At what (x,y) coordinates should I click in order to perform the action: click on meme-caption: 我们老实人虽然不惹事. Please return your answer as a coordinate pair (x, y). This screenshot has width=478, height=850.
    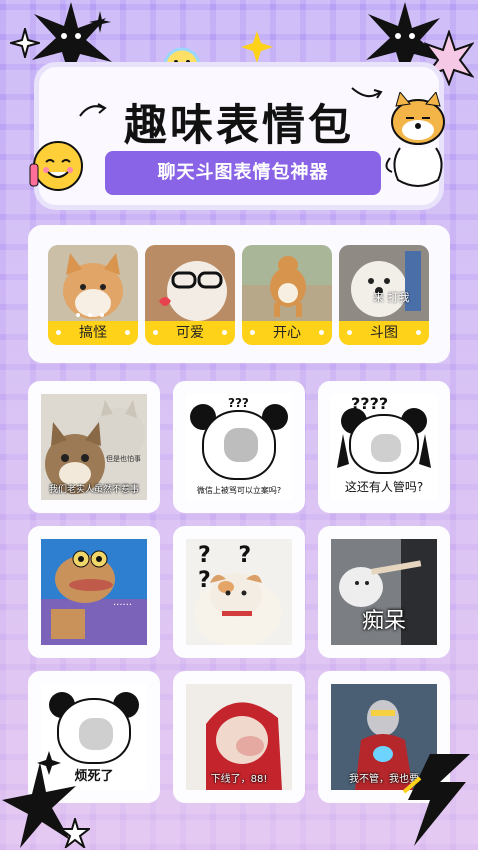
    Looking at the image, I should click on (93, 490).